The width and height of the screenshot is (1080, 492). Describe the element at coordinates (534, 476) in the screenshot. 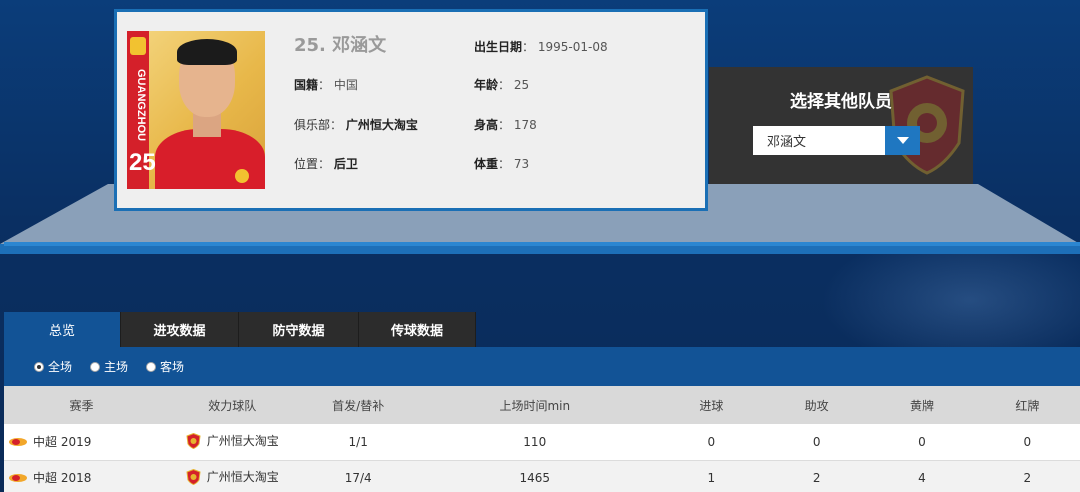

I see `cell-minutes: 1465` at that location.